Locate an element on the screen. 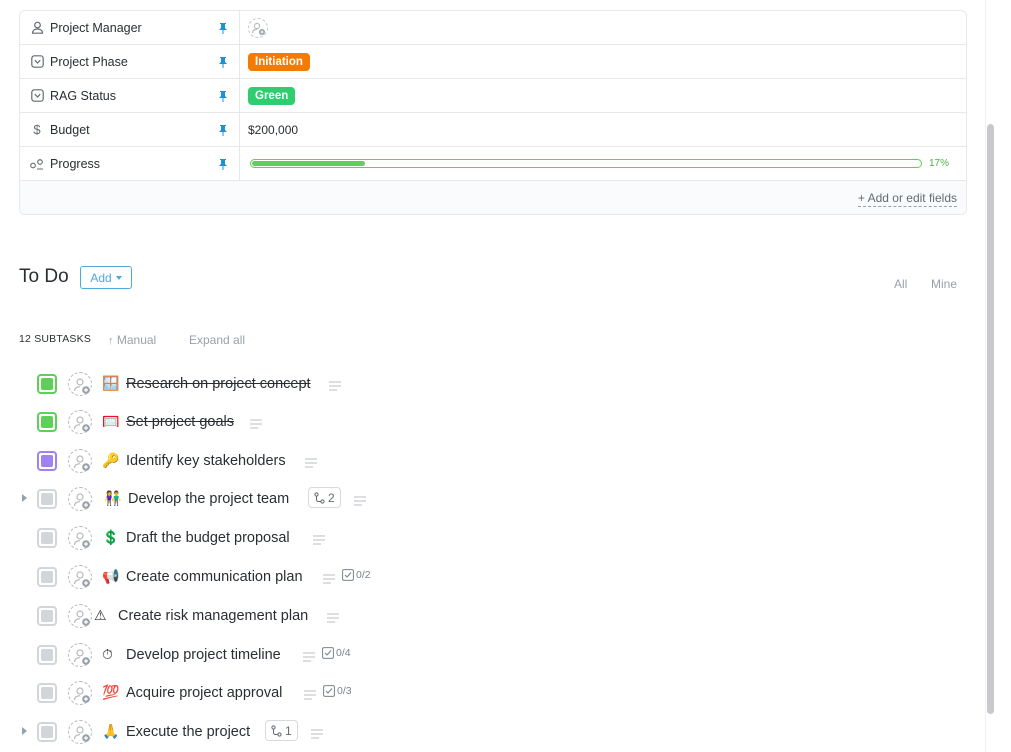  person-icon is located at coordinates (37, 28).